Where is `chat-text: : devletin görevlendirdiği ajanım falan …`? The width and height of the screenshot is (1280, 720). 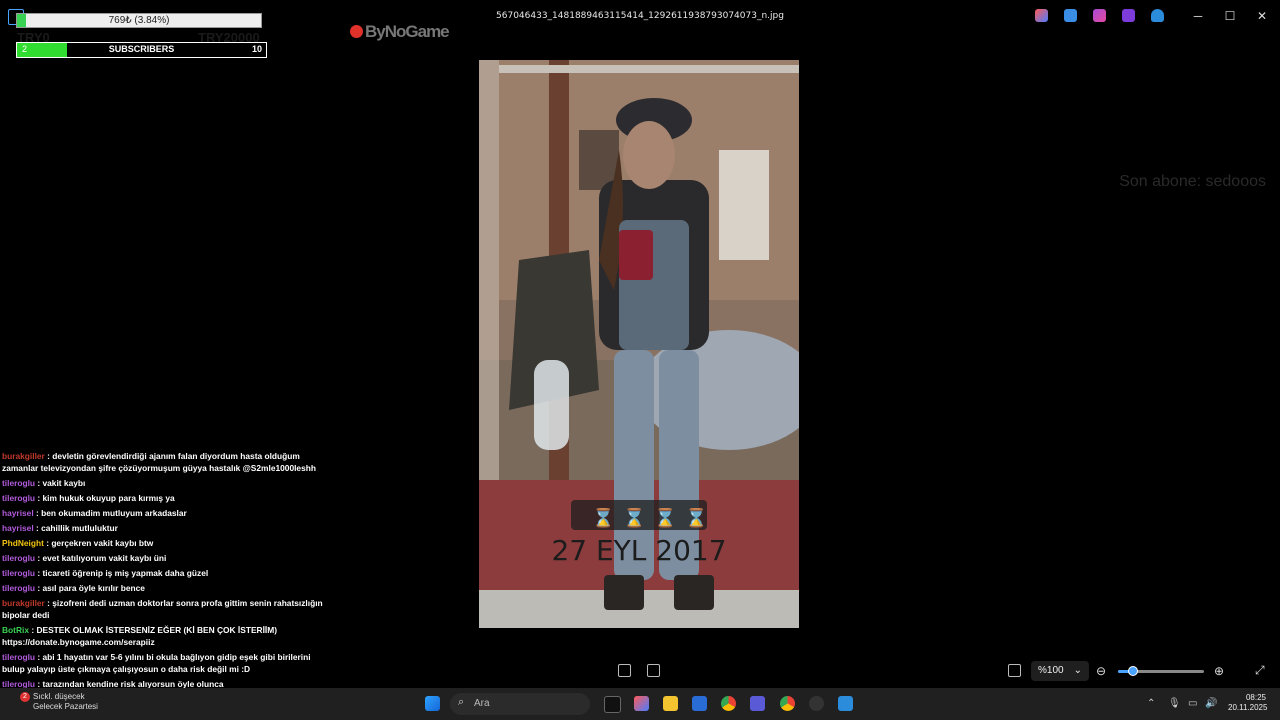 chat-text: : devletin görevlendirdiği ajanım falan … is located at coordinates (159, 462).